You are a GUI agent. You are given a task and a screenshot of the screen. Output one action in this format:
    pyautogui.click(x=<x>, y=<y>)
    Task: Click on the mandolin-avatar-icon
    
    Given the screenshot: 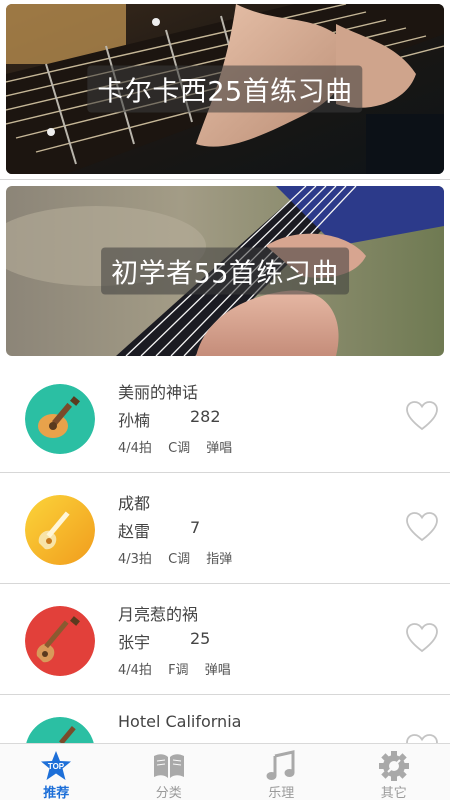 What is the action you would take?
    pyautogui.click(x=60, y=419)
    